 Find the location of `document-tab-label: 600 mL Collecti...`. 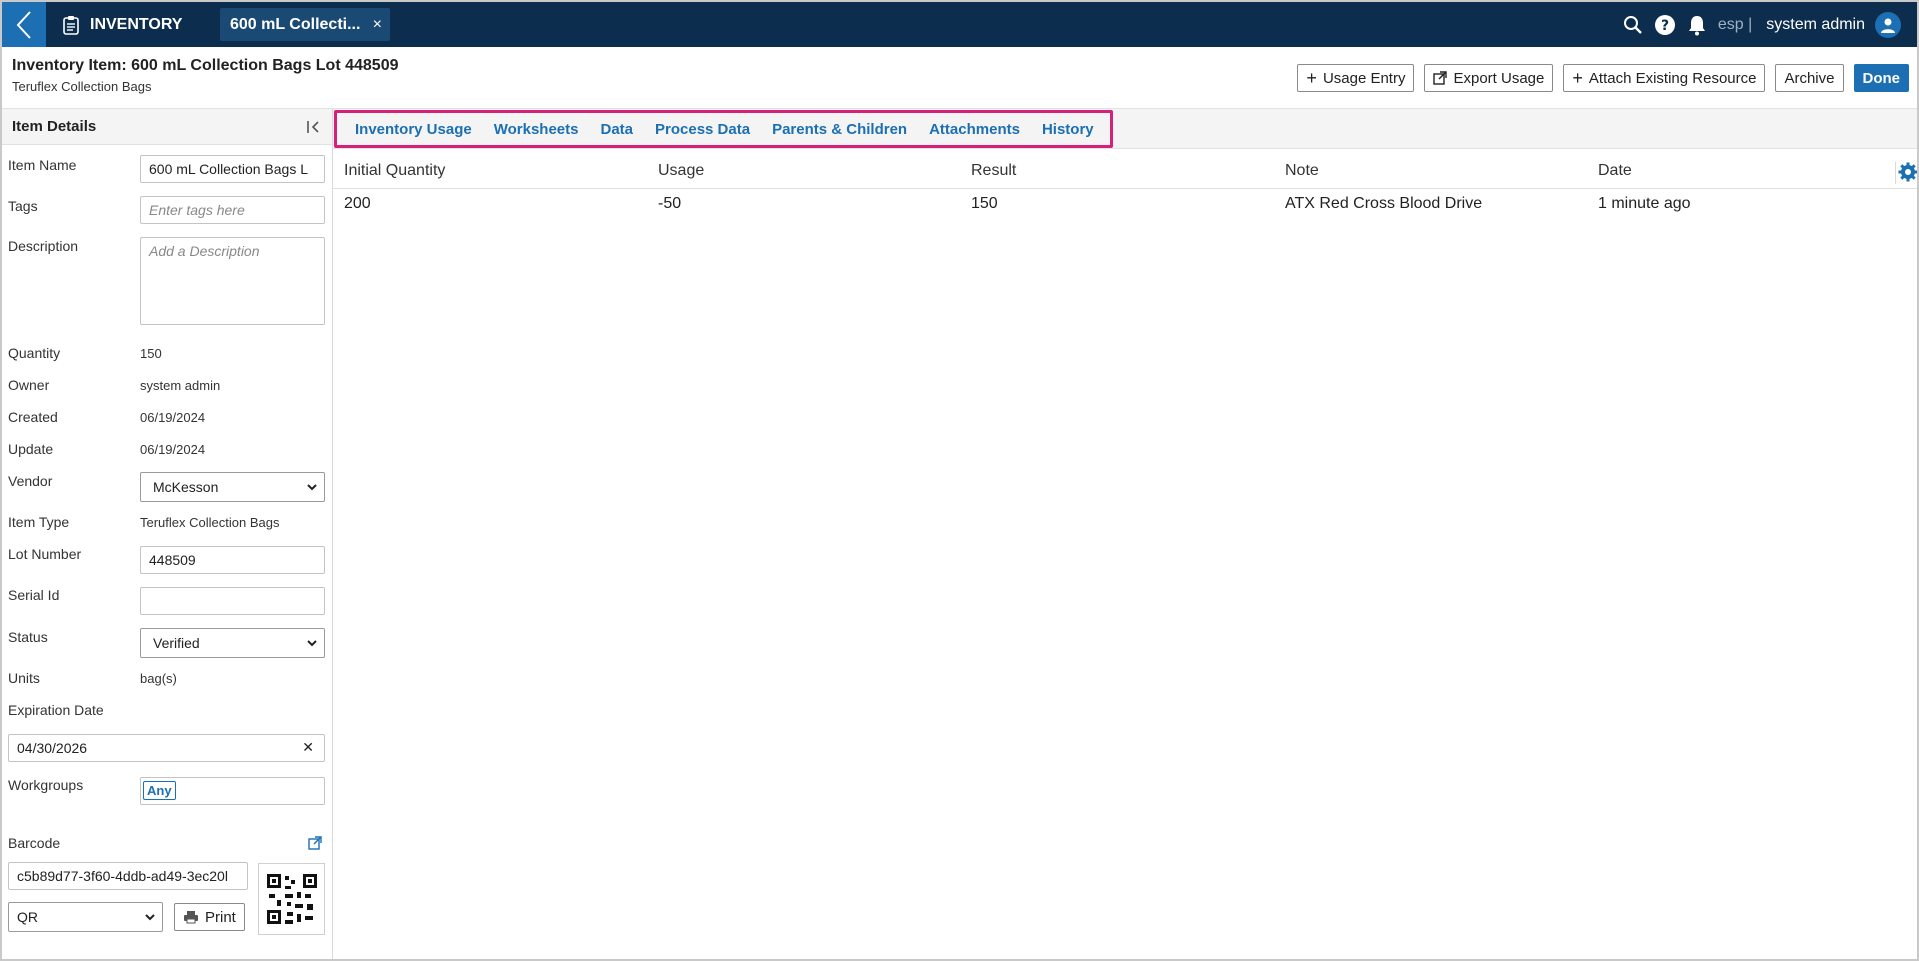

document-tab-label: 600 mL Collecti... is located at coordinates (295, 24).